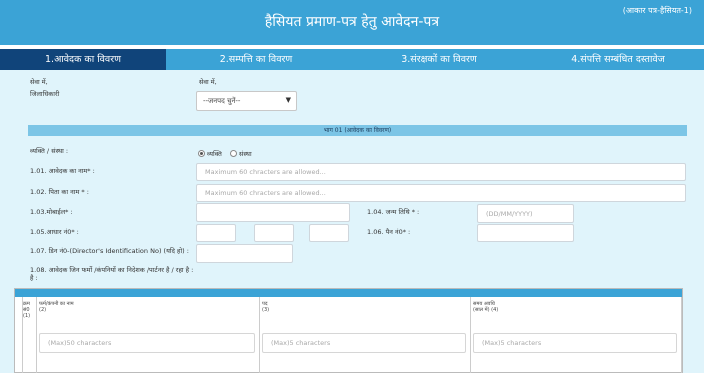  What do you see at coordinates (39, 82) in the screenshot?
I see `to-label: सेवा में,` at bounding box center [39, 82].